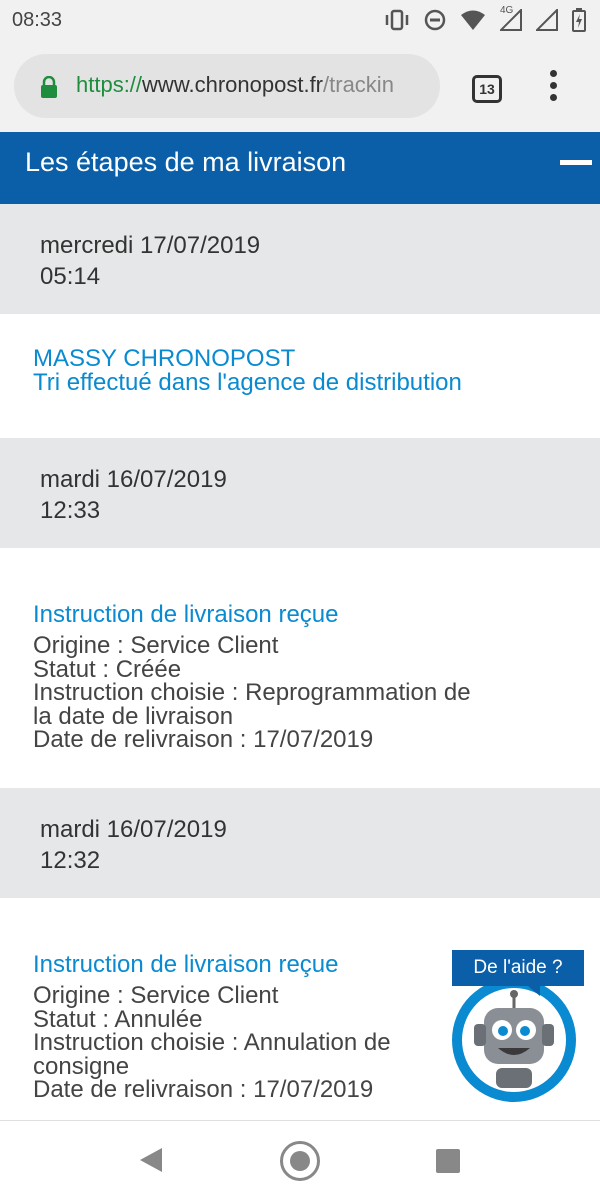  What do you see at coordinates (133, 716) in the screenshot?
I see `event-detail-line: la date de livraison` at bounding box center [133, 716].